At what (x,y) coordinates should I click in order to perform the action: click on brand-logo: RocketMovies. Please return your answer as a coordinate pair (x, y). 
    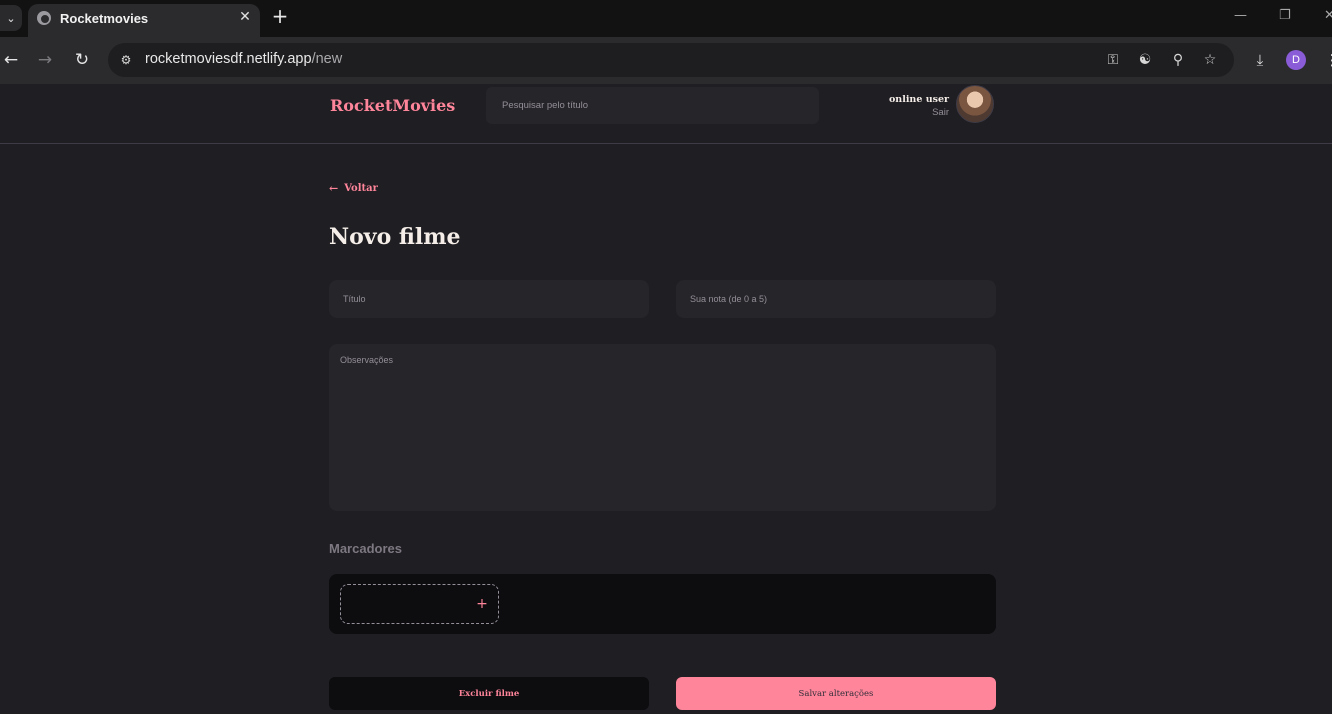
    Looking at the image, I should click on (392, 105).